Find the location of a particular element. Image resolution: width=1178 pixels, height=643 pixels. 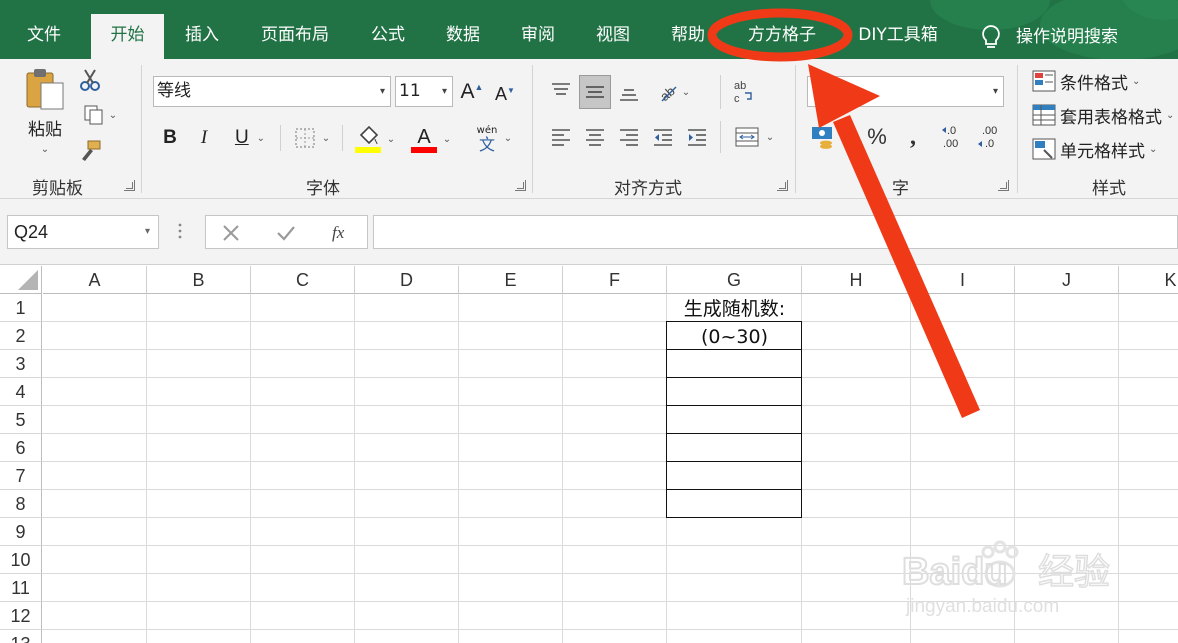

copy-button: ⌄ is located at coordinates (100, 115).